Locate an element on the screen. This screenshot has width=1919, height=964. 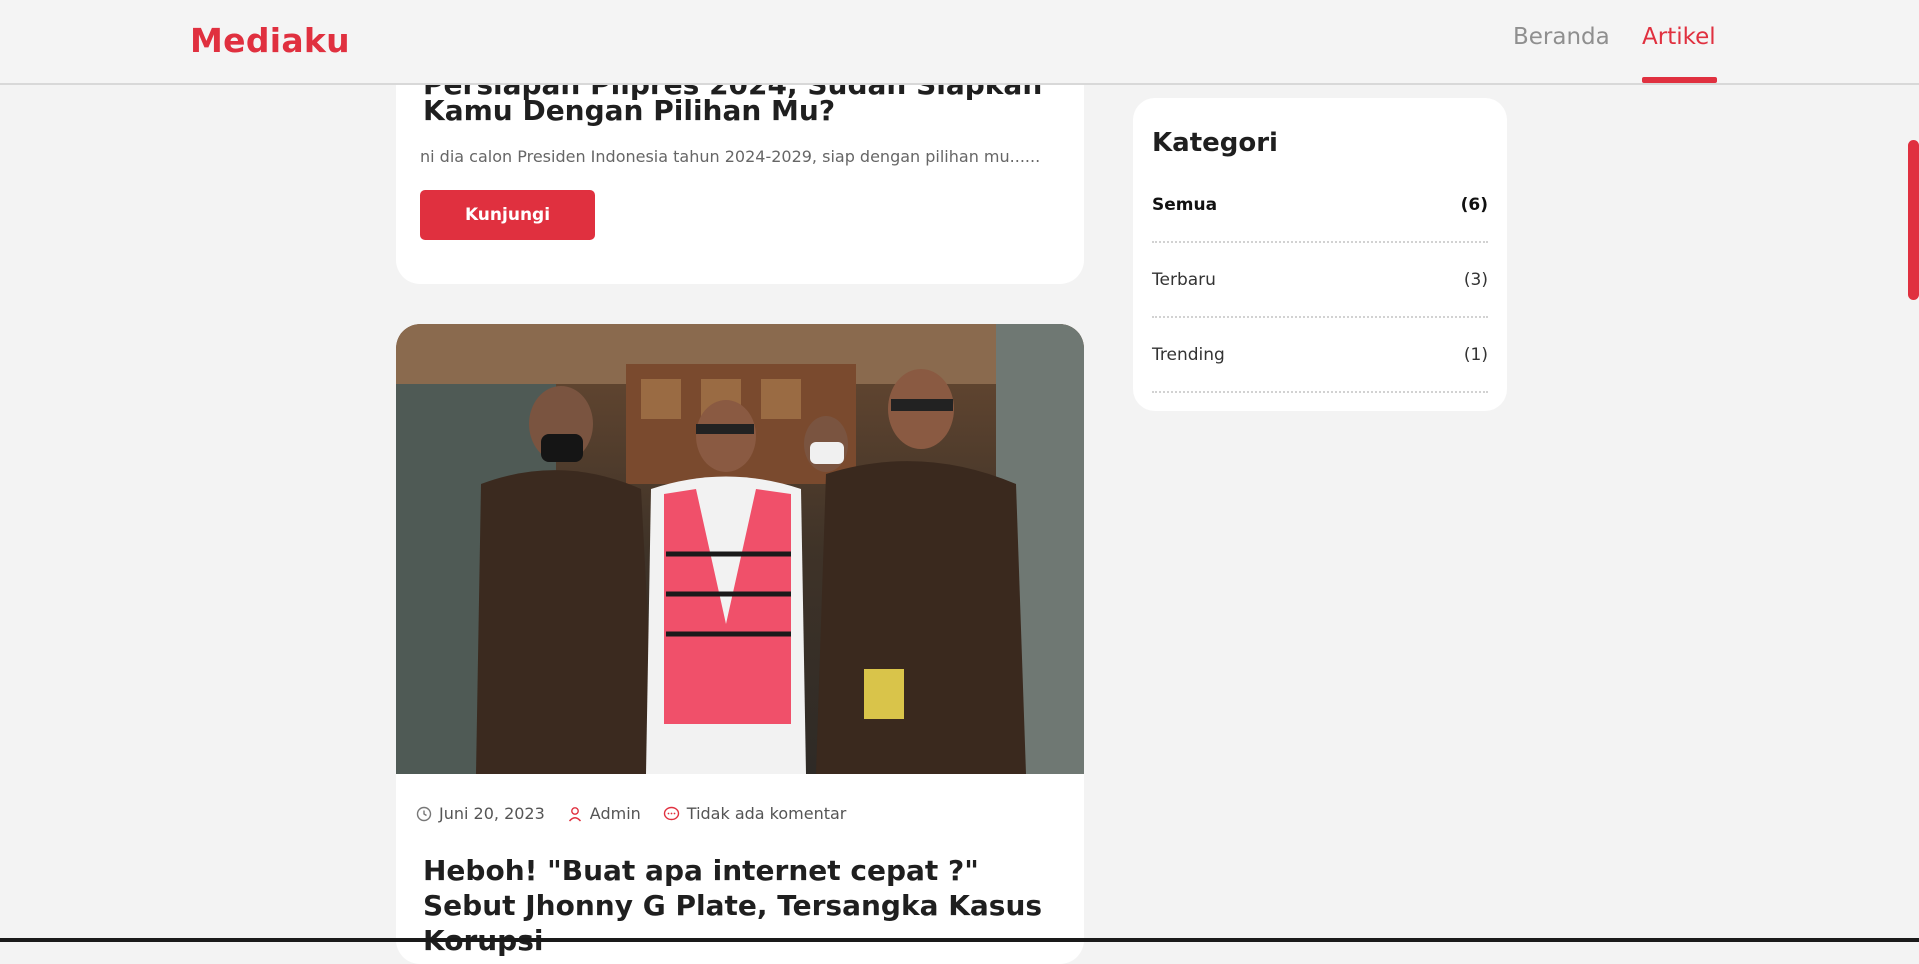
top-navbar: Mediaku Beranda Artikel is located at coordinates (959, 42).